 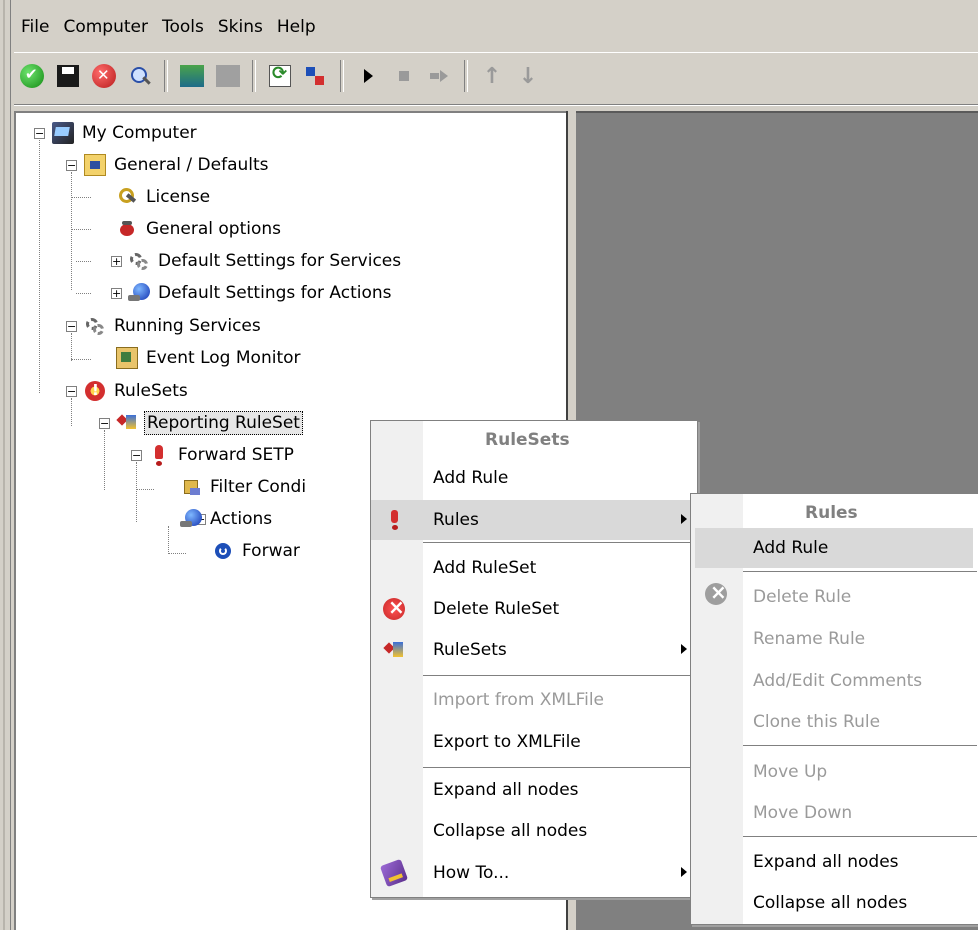 I want to click on server-button, so click(x=192, y=76).